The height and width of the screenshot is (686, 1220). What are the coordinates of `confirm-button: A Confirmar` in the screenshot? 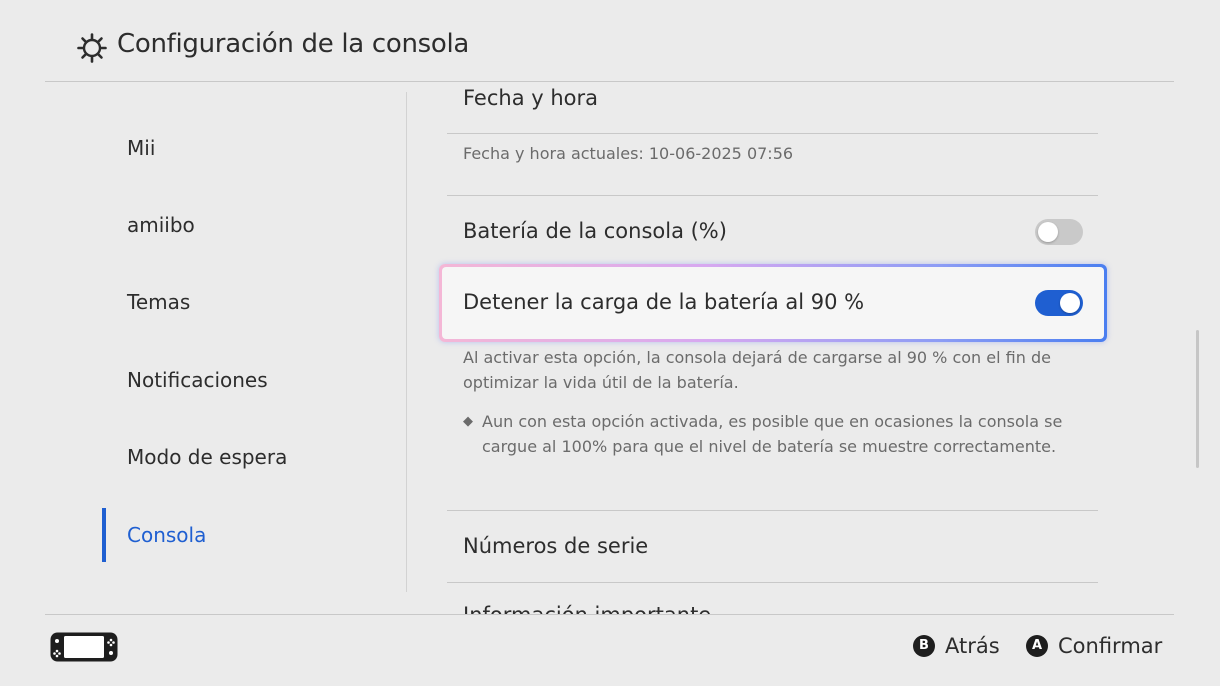 It's located at (1094, 646).